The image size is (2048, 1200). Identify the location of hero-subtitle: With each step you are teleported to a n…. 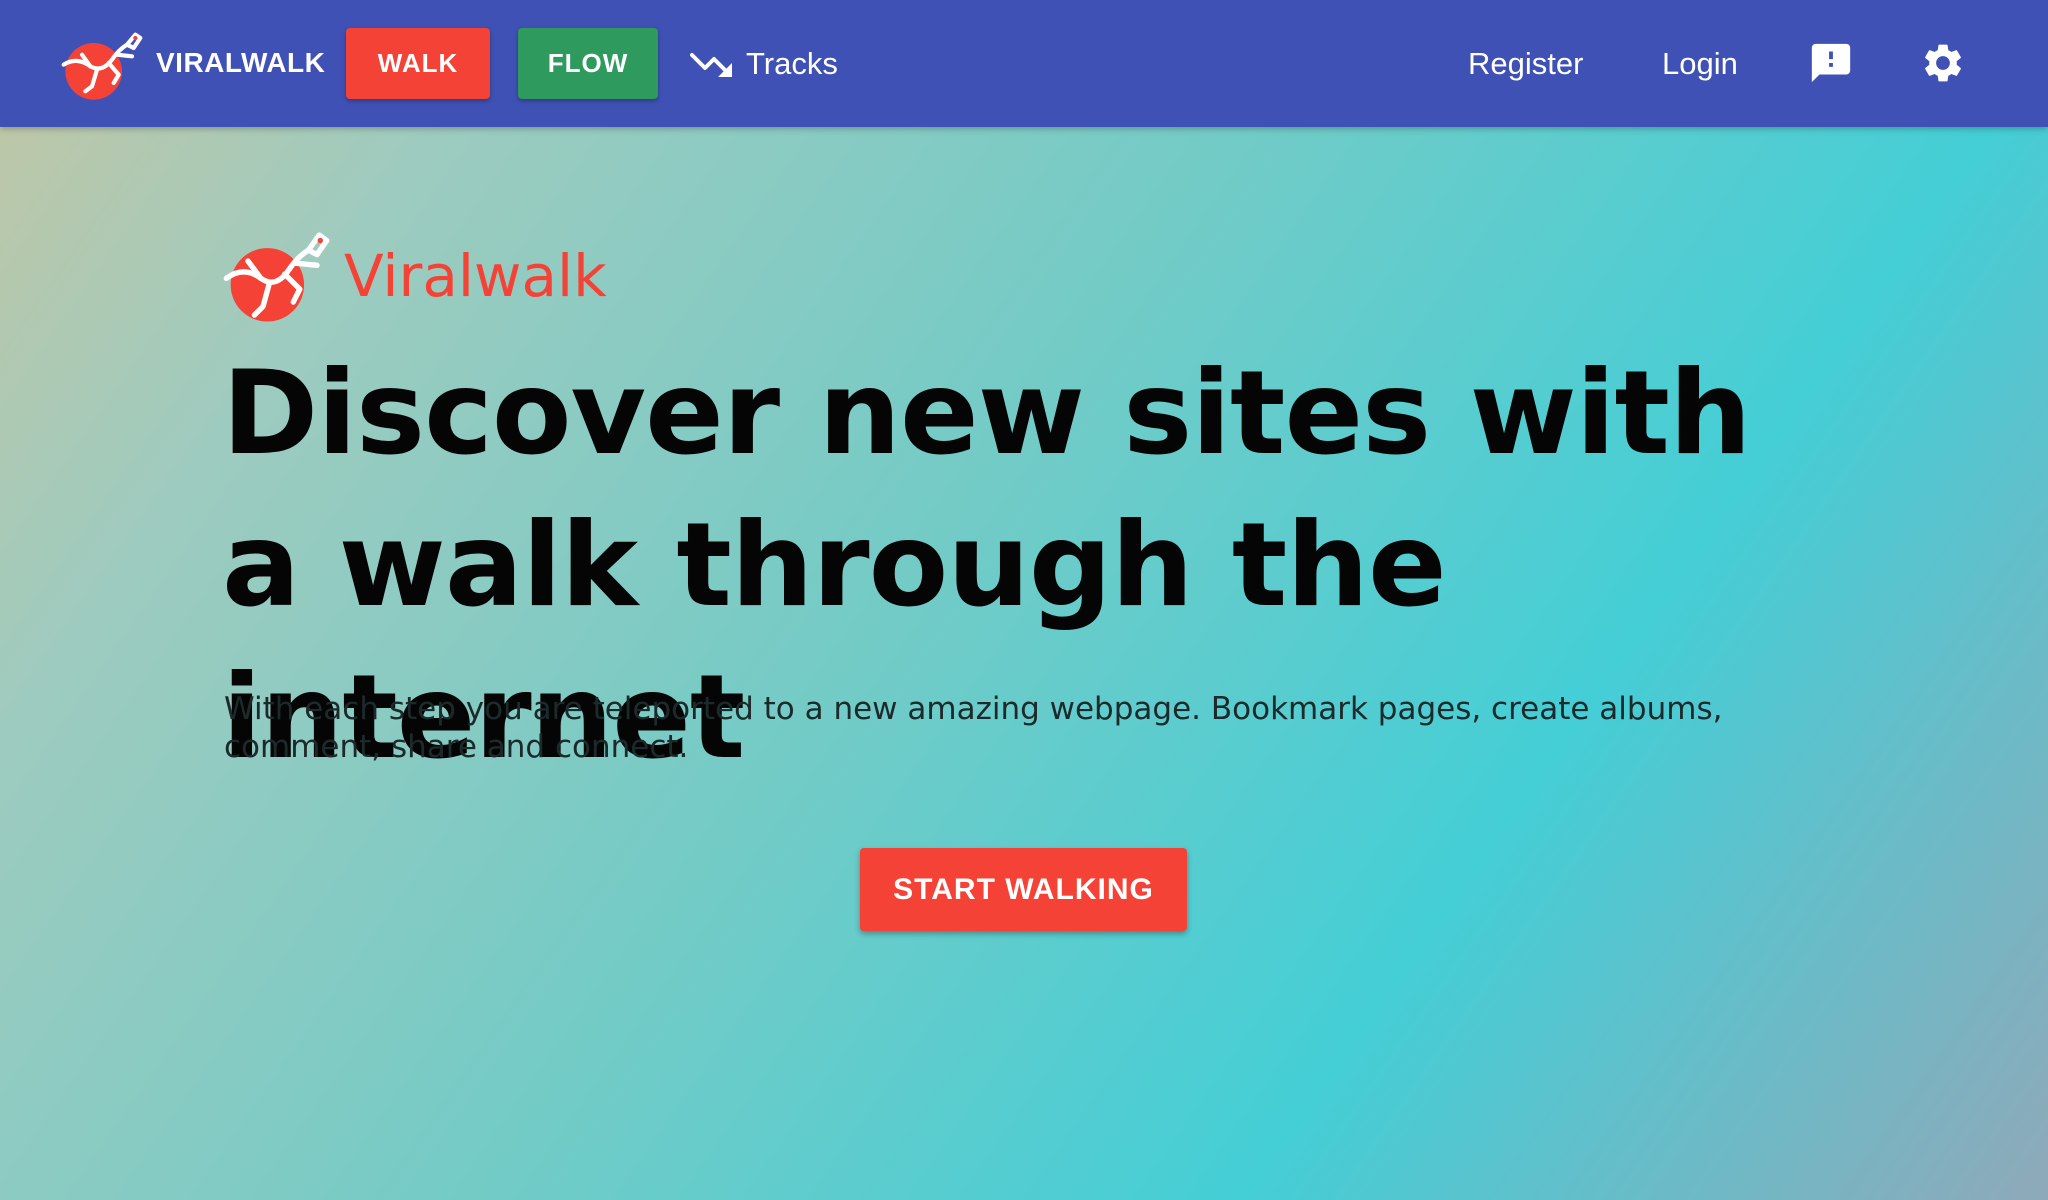
(973, 728).